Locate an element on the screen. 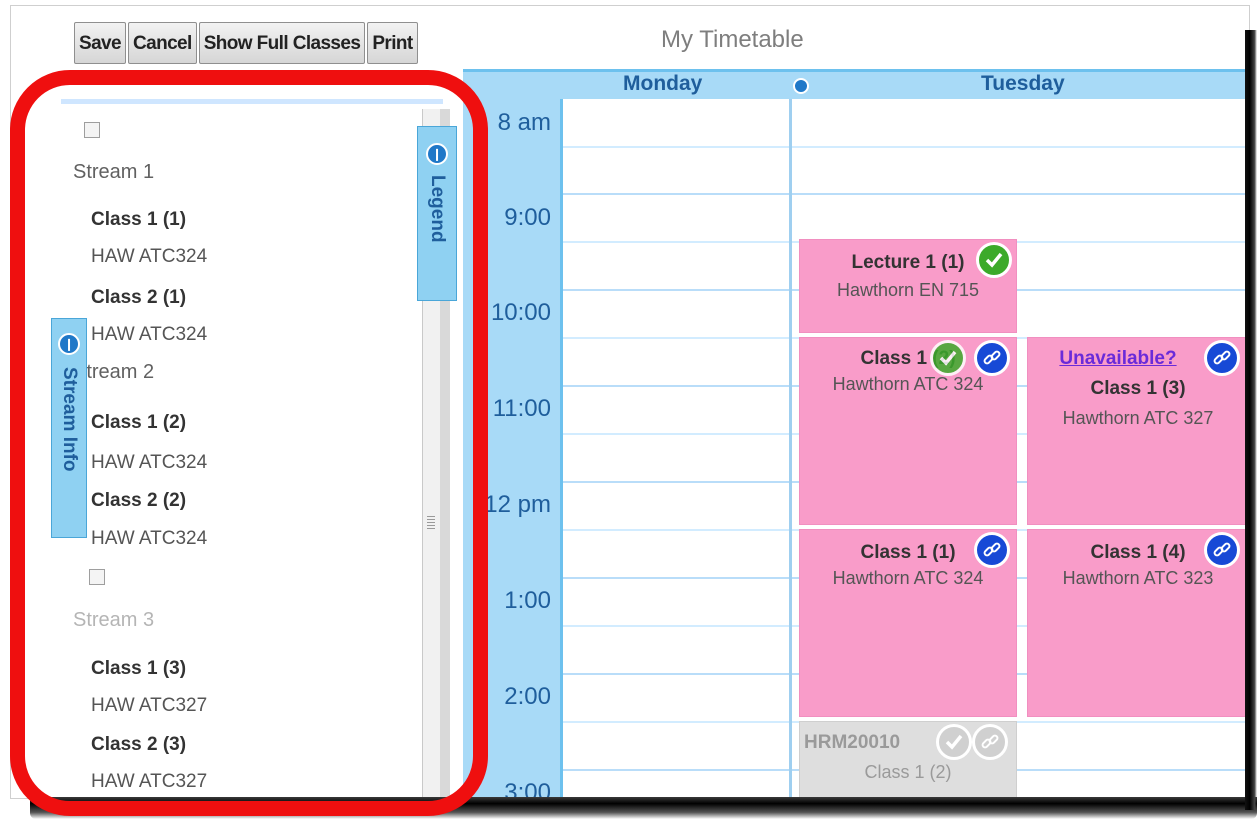 Image resolution: width=1257 pixels, height=823 pixels. stream-1-class-1: Class 1 (1) is located at coordinates (139, 219).